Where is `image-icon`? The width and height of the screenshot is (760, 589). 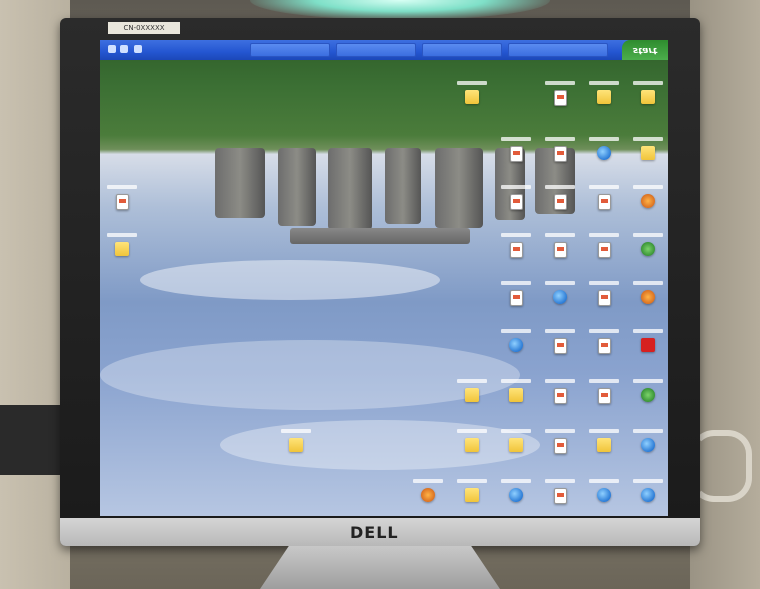
image-icon is located at coordinates (560, 297).